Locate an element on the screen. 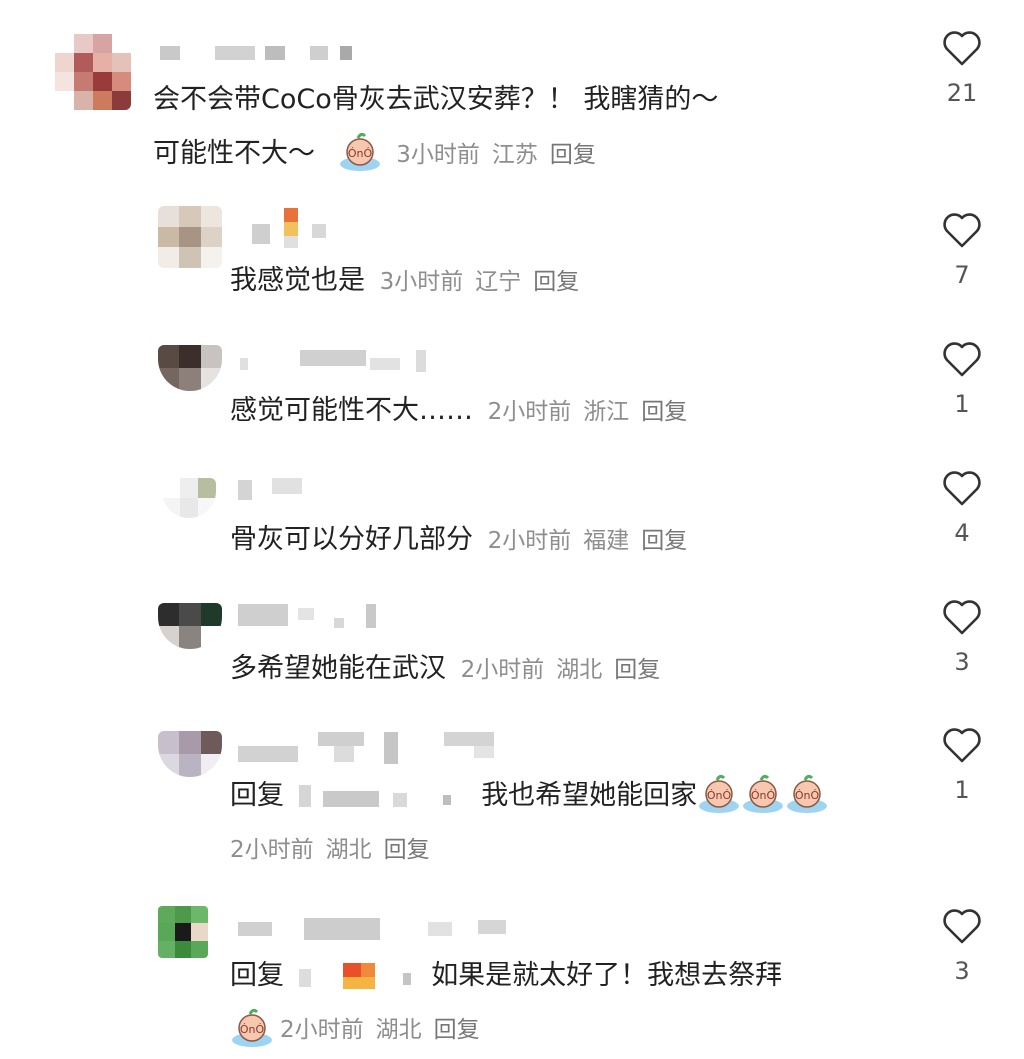 Image resolution: width=1024 pixels, height=1059 pixels. comment-location: 江苏 is located at coordinates (514, 155).